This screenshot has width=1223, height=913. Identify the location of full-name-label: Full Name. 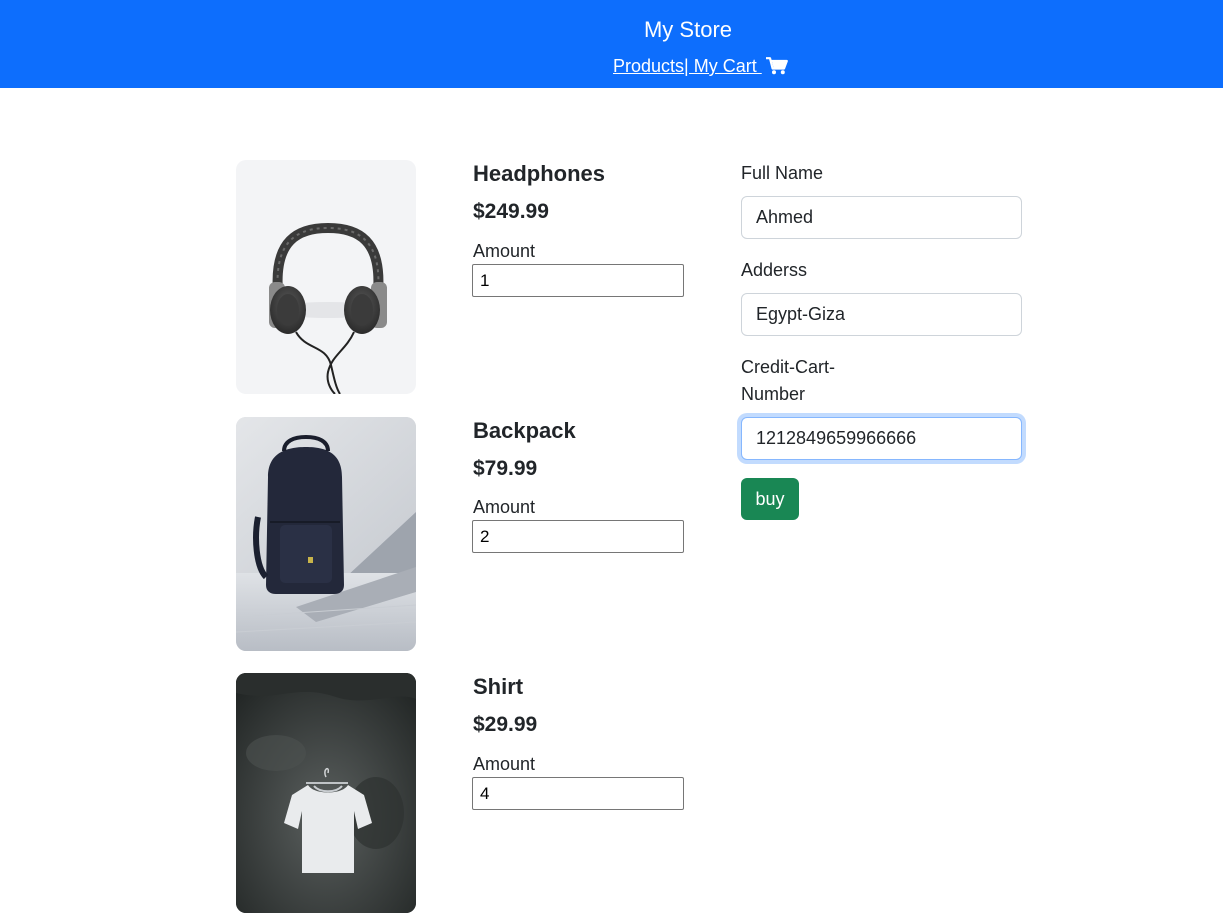
(782, 173).